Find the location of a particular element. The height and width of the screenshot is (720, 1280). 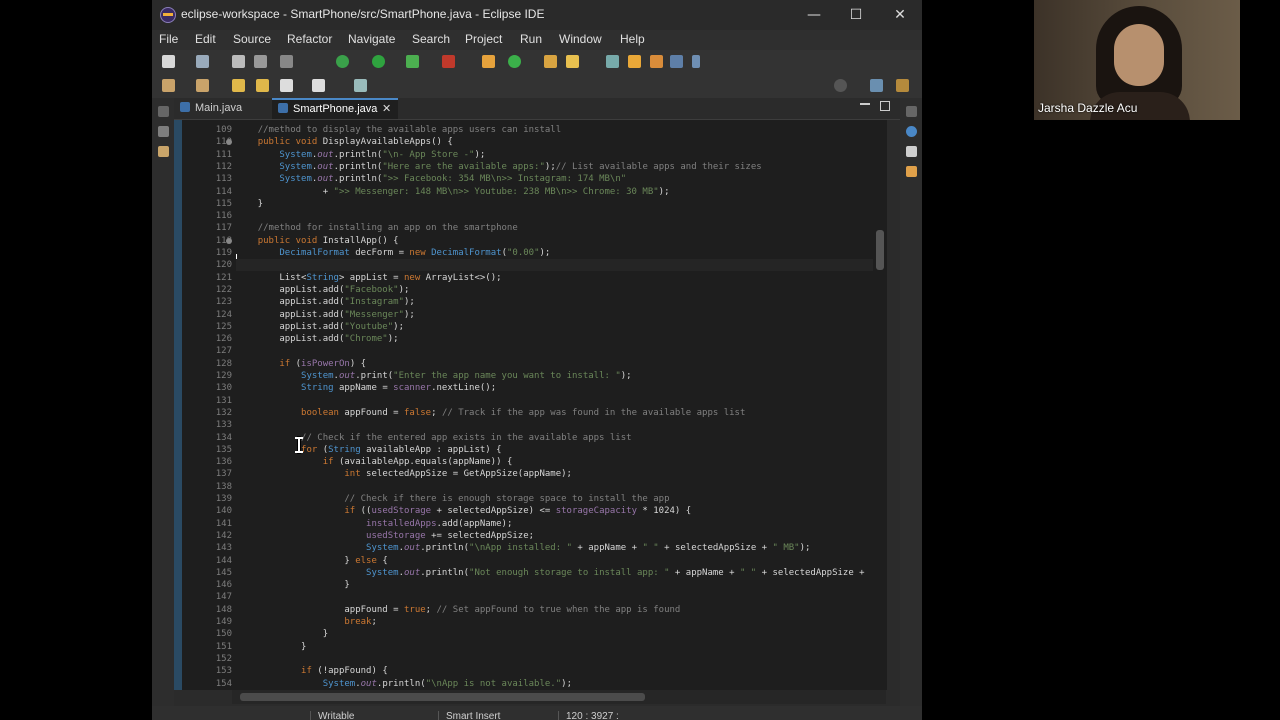

code-line: appList.add("Instagram"); is located at coordinates (561, 302).